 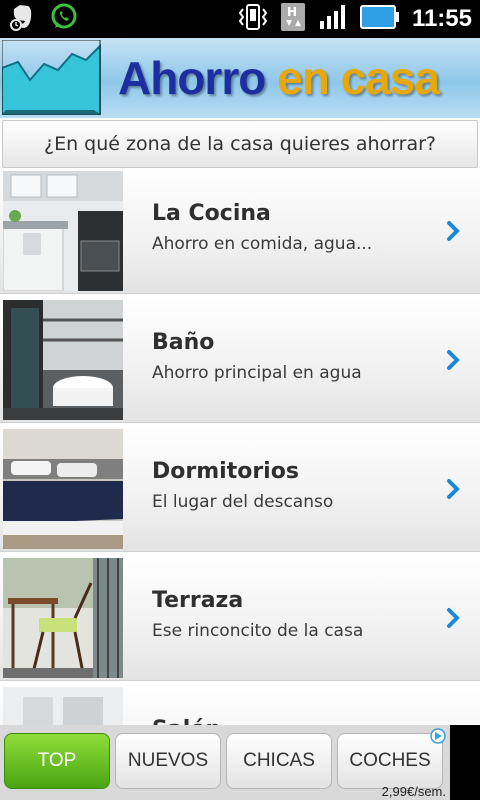 I want to click on ad-banner: TOP NUEVOS CHICAS COCHES 2,99€/sem., so click(x=225, y=762).